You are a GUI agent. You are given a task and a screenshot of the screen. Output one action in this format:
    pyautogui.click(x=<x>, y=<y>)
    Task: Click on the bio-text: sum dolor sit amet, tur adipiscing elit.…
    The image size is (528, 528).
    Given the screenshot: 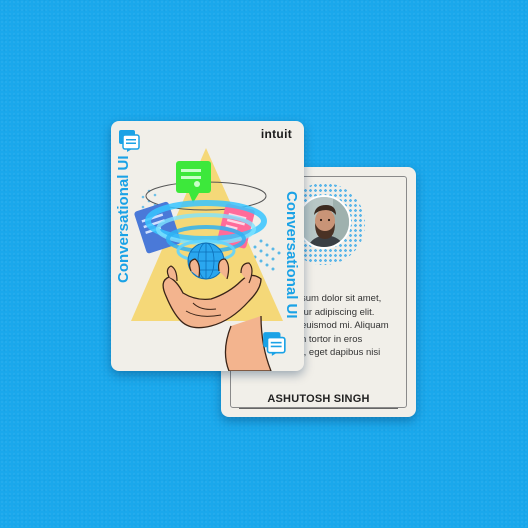 What is the action you would take?
    pyautogui.click(x=357, y=326)
    